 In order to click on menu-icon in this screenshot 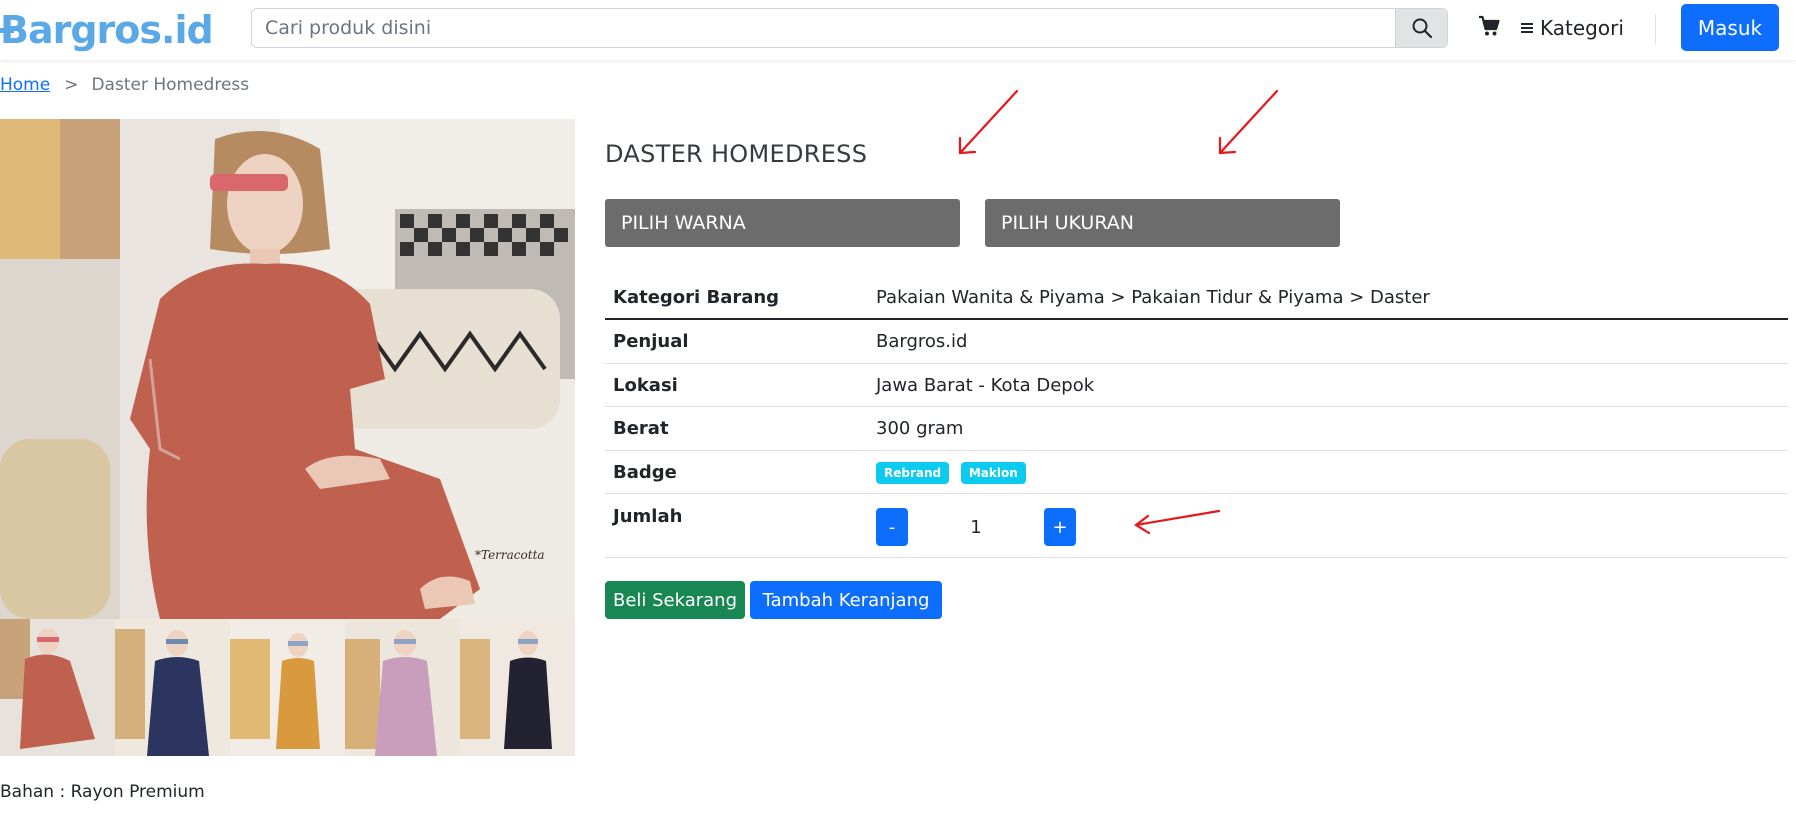, I will do `click(1527, 28)`.